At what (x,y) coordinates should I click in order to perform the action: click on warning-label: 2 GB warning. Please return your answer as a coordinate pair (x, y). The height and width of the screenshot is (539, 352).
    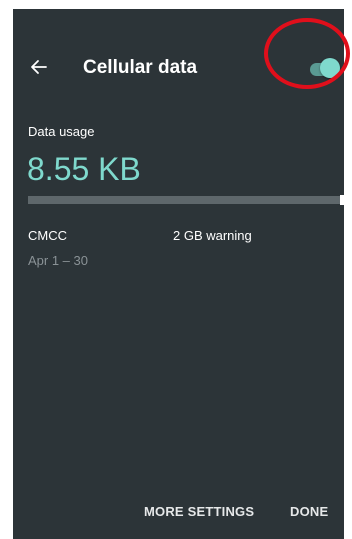
    Looking at the image, I should click on (212, 235).